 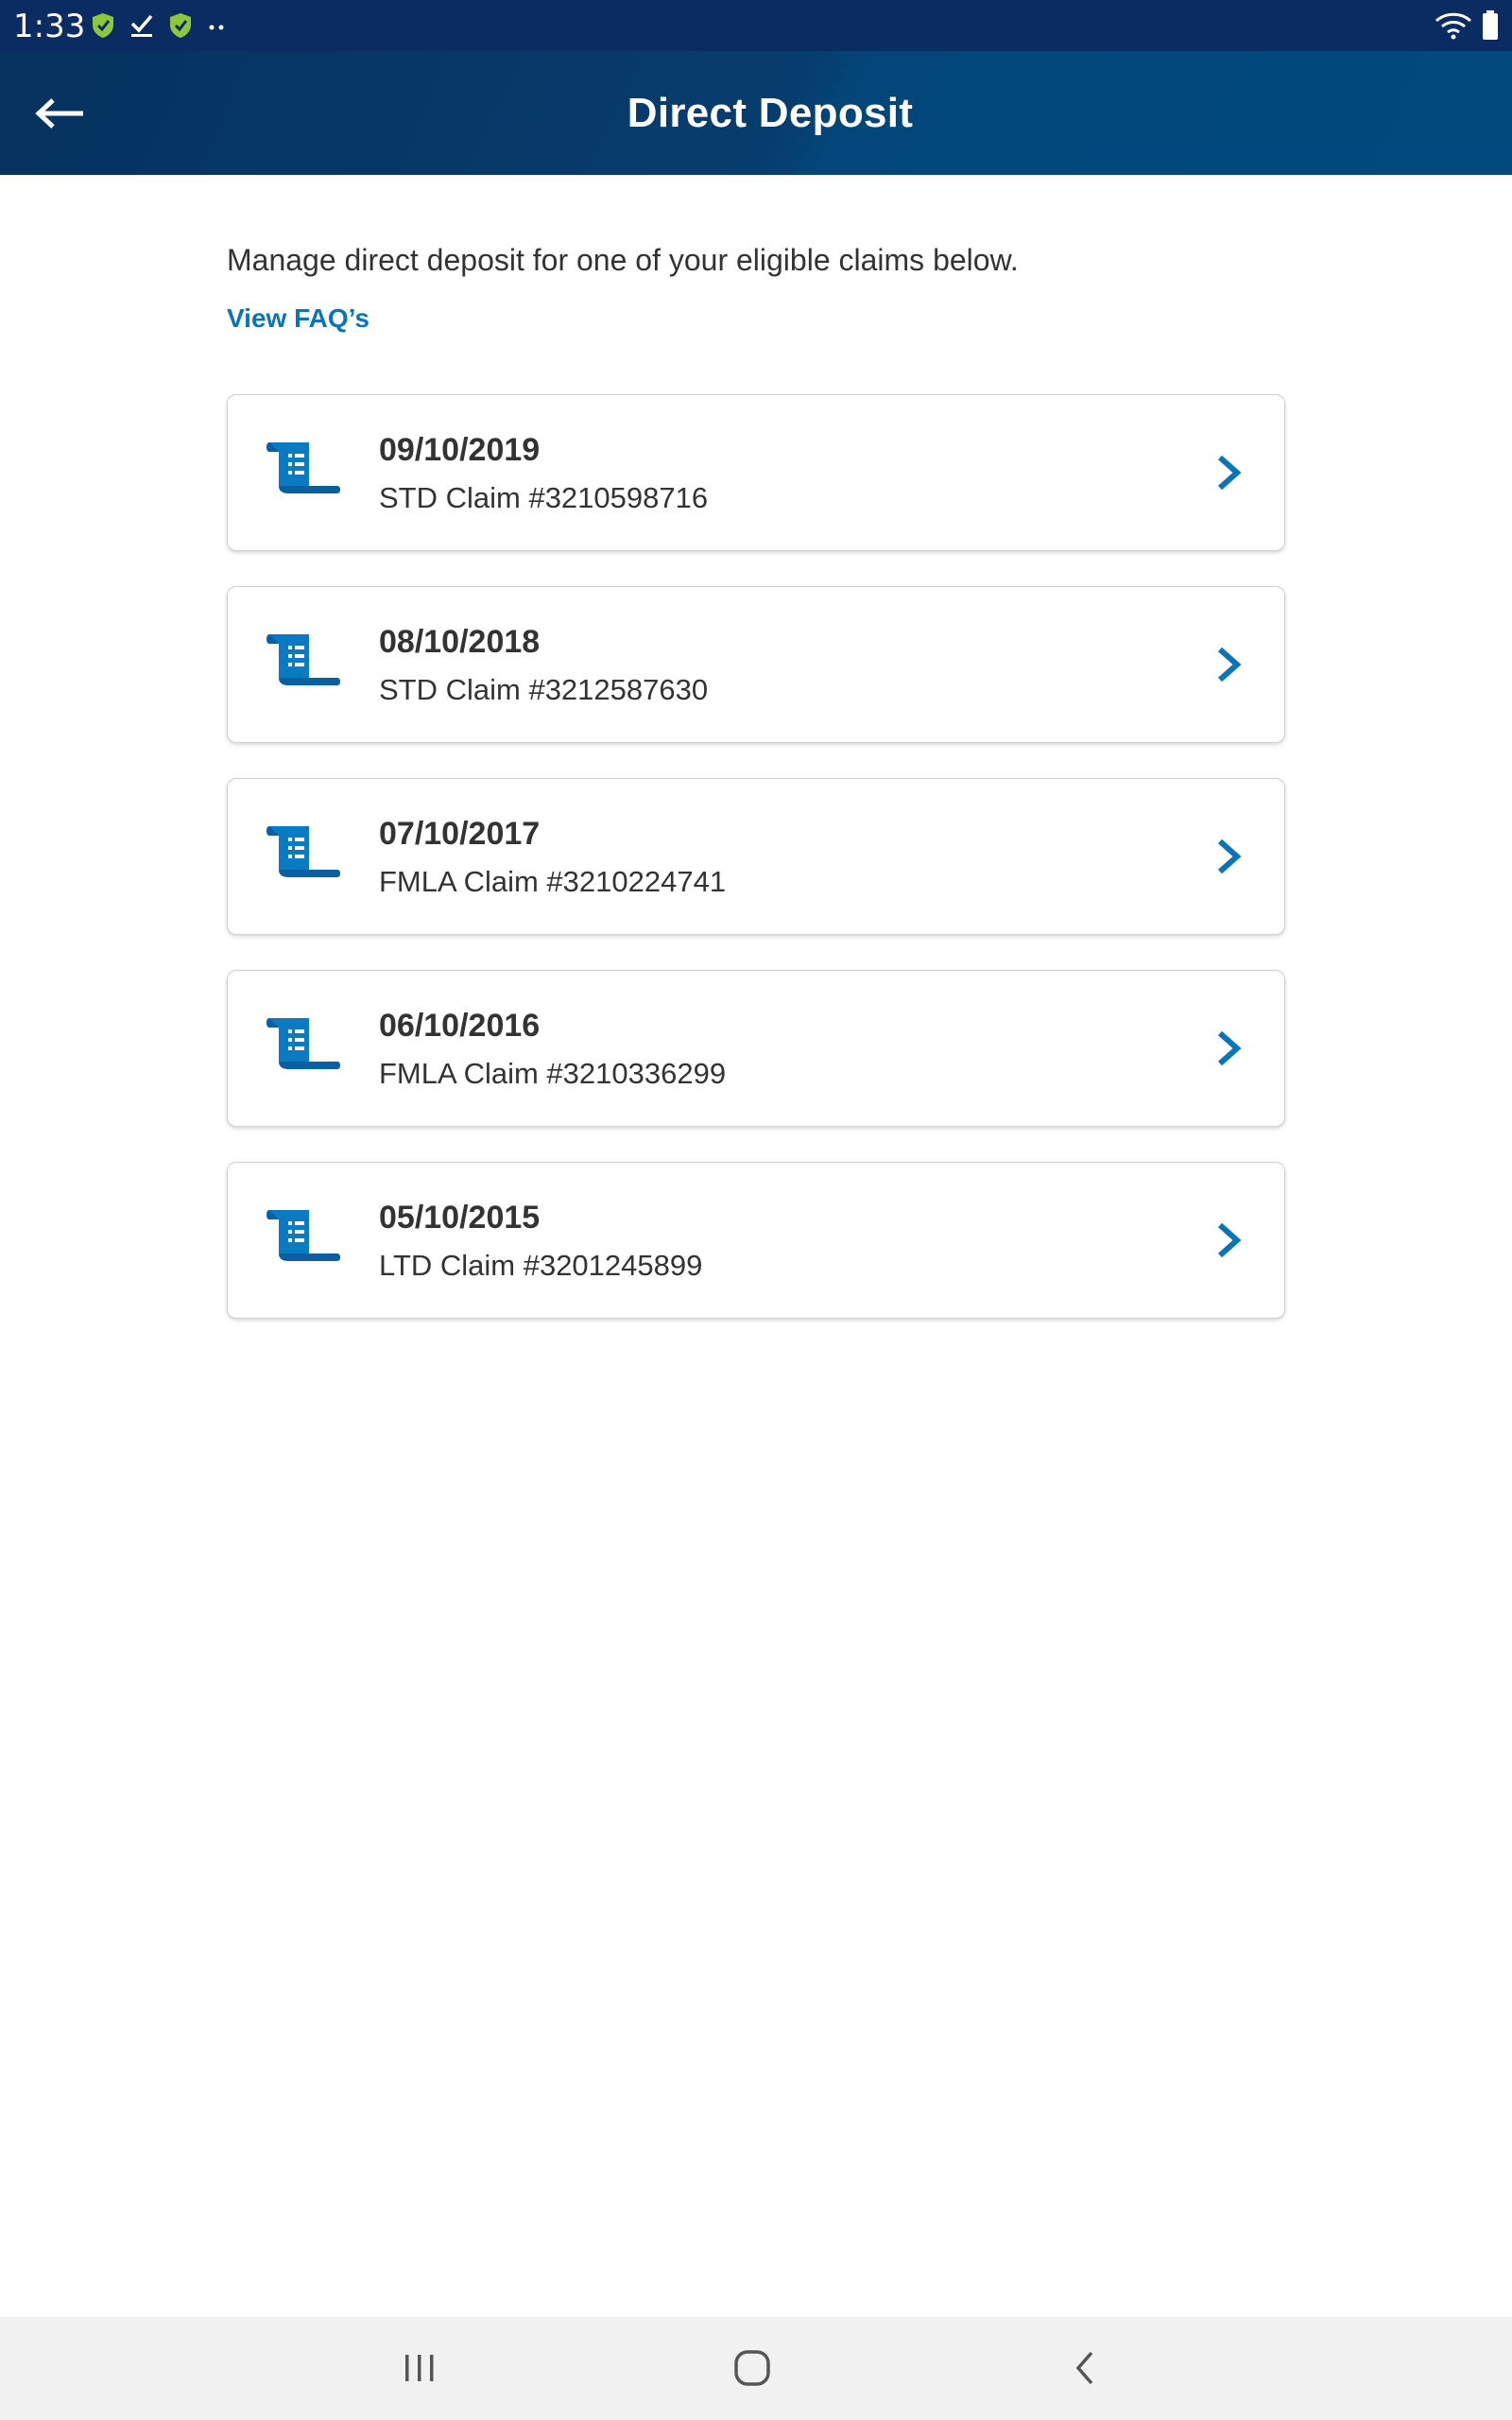 What do you see at coordinates (544, 497) in the screenshot?
I see `claim-number: STD Claim #3210598716` at bounding box center [544, 497].